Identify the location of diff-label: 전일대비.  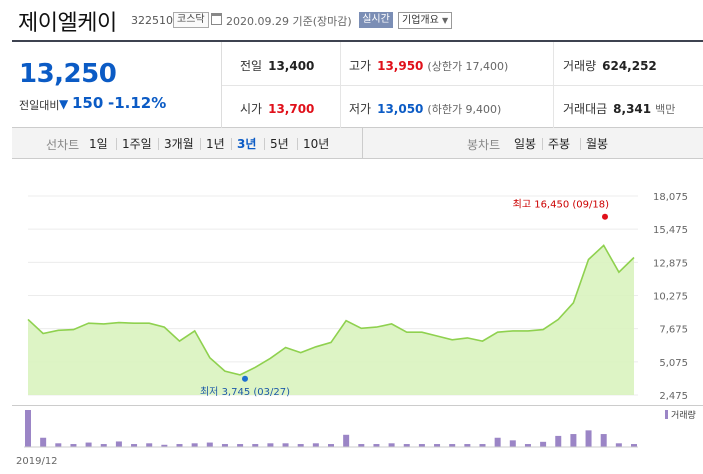
(39, 105).